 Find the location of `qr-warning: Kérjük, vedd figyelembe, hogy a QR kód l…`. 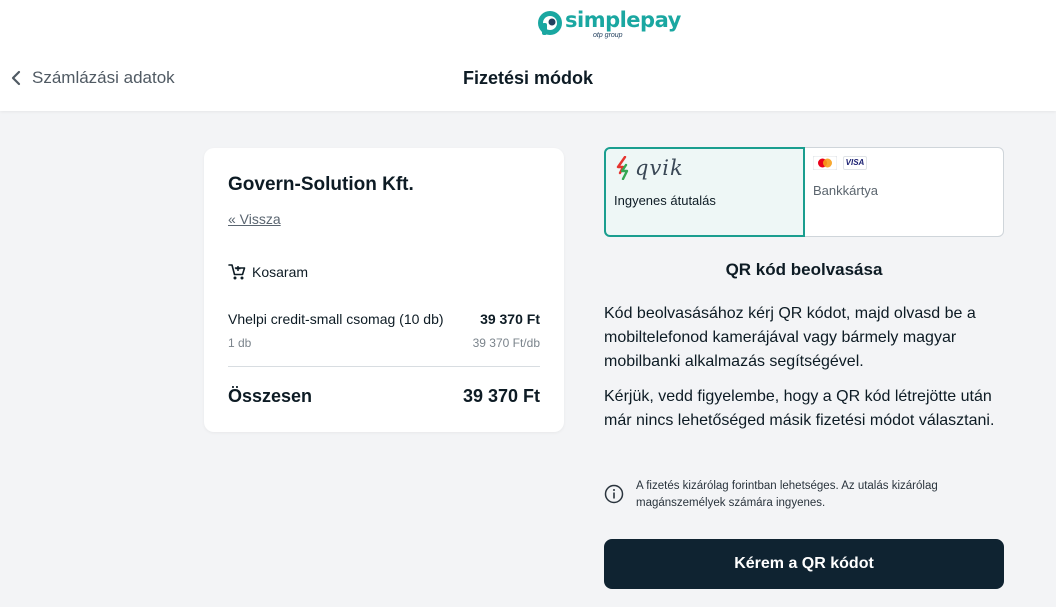

qr-warning: Kérjük, vedd figyelembe, hogy a QR kód l… is located at coordinates (799, 408).